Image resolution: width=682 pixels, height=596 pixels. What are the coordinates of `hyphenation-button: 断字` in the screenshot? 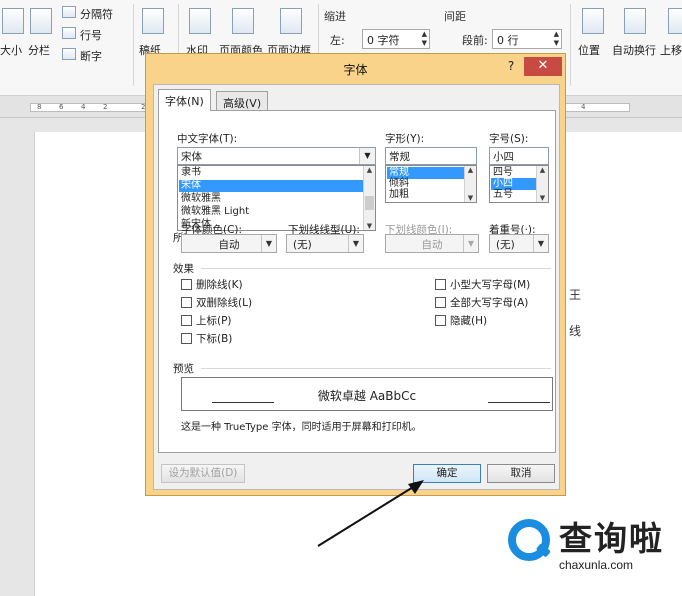 It's located at (91, 56).